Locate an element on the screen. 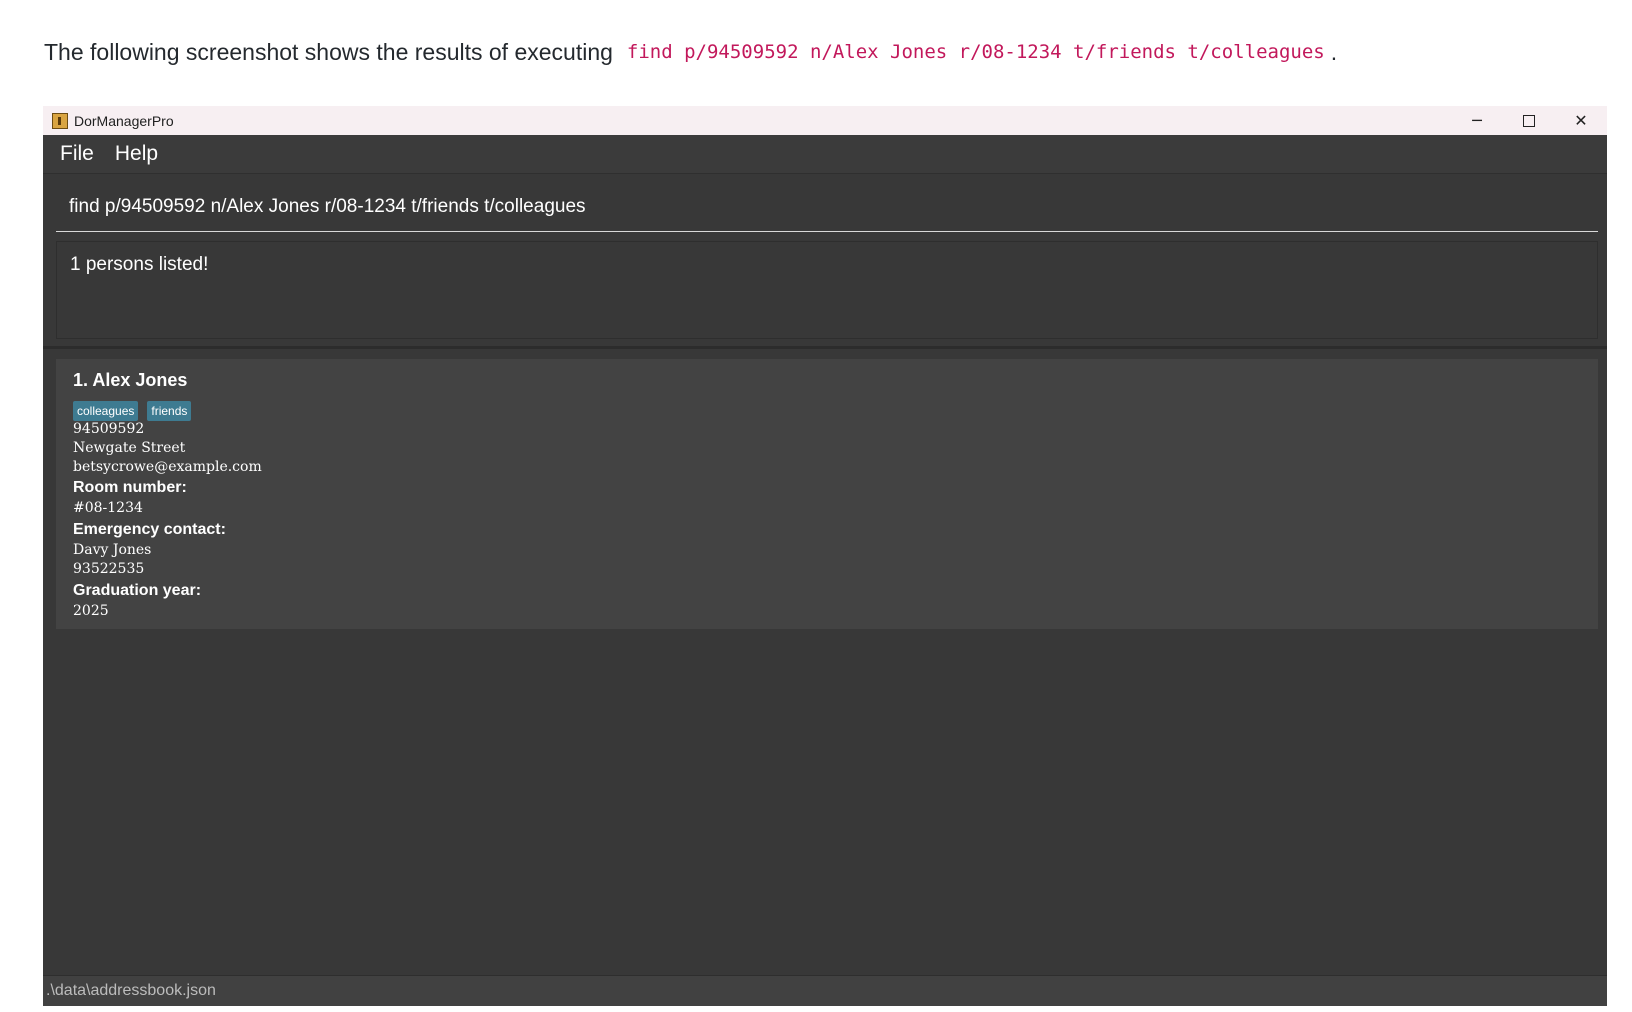 This screenshot has height=1012, width=1632. person-email: betsycrowe@example.com is located at coordinates (167, 467).